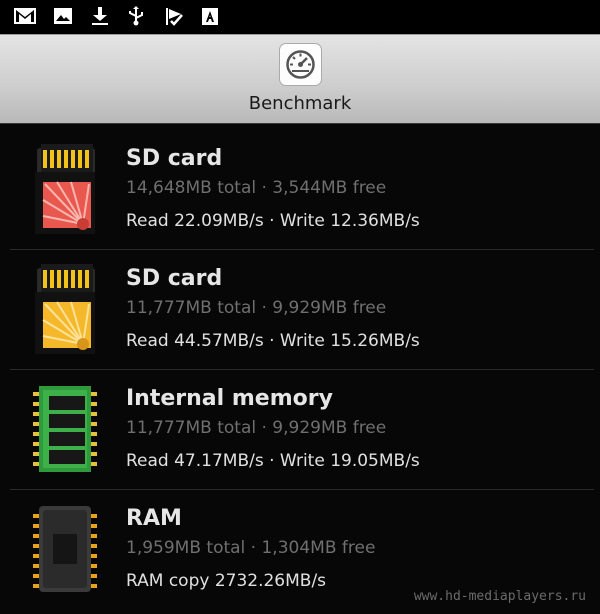 Image resolution: width=600 pixels, height=614 pixels. I want to click on action-bar: Benchmark, so click(300, 79).